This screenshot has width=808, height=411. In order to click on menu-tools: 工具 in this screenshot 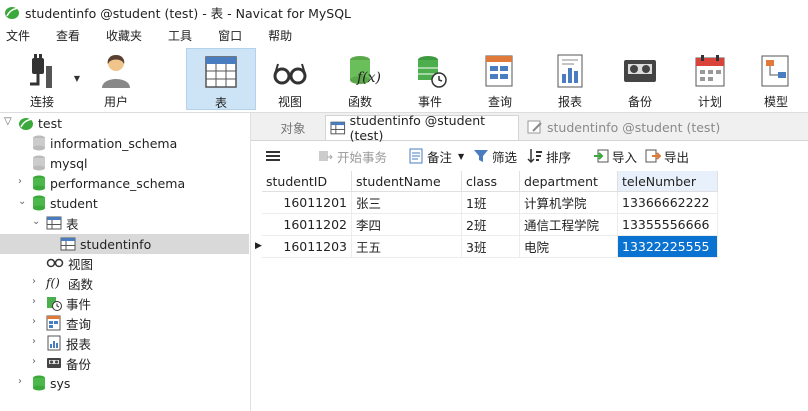, I will do `click(180, 35)`.